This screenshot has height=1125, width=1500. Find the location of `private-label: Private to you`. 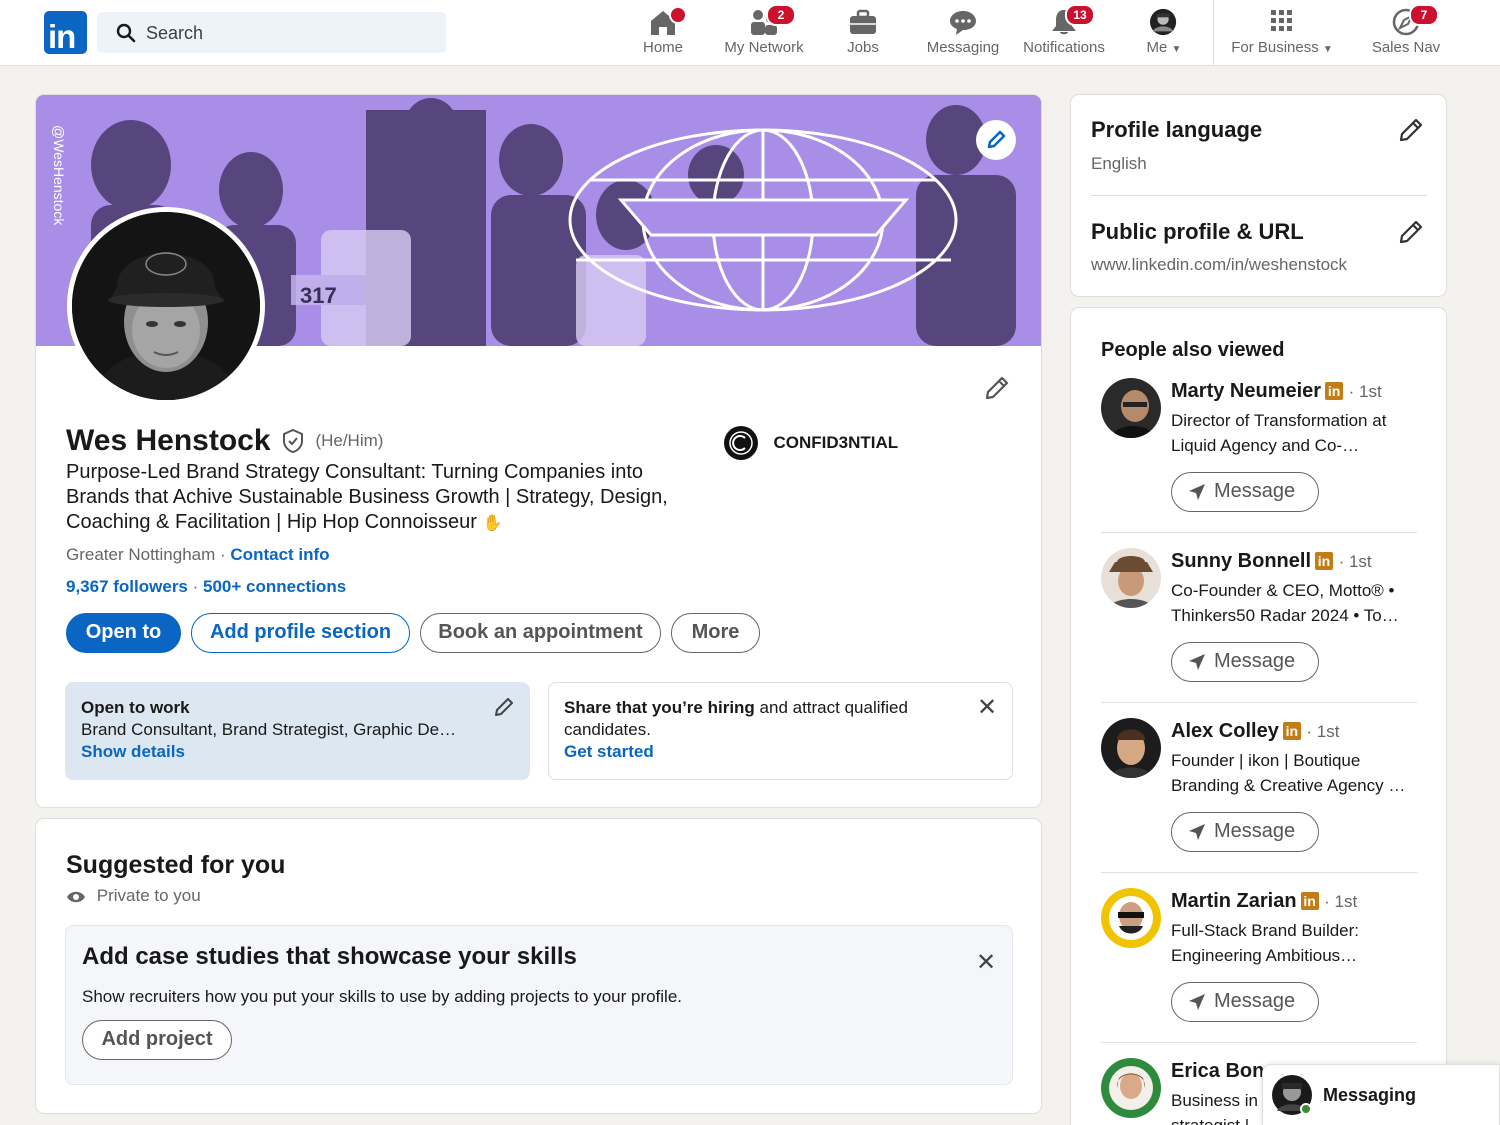

private-label: Private to you is located at coordinates (148, 895).